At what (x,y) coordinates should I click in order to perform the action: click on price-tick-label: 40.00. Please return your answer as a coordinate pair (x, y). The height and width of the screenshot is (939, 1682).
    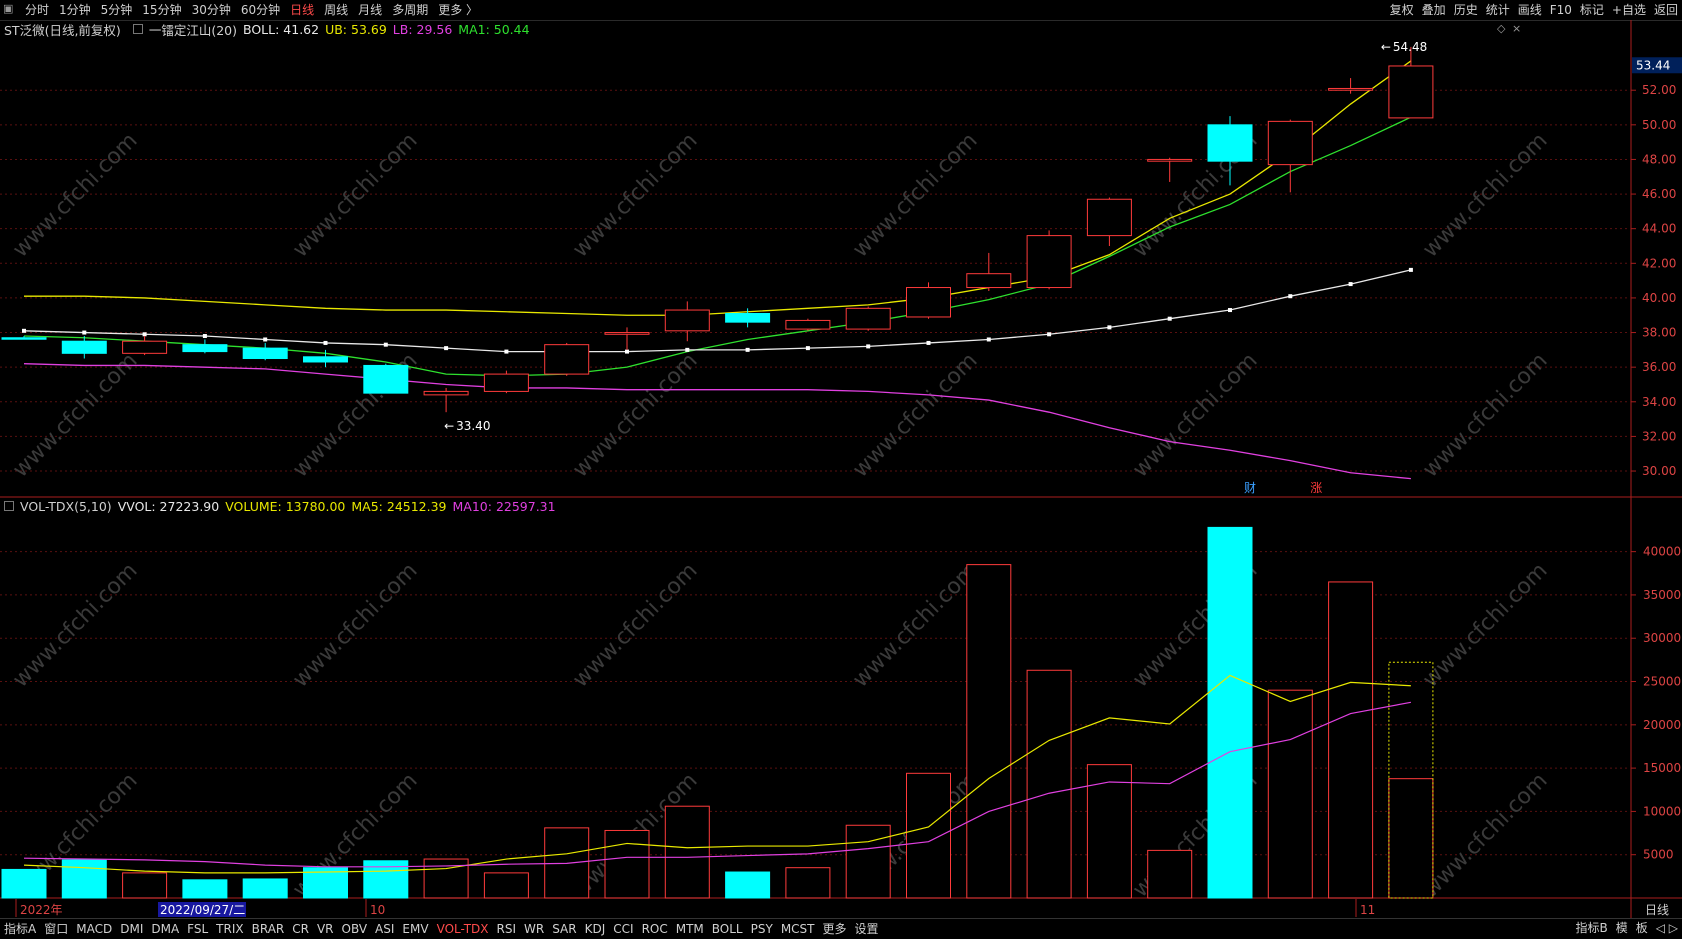
    Looking at the image, I should click on (1659, 298).